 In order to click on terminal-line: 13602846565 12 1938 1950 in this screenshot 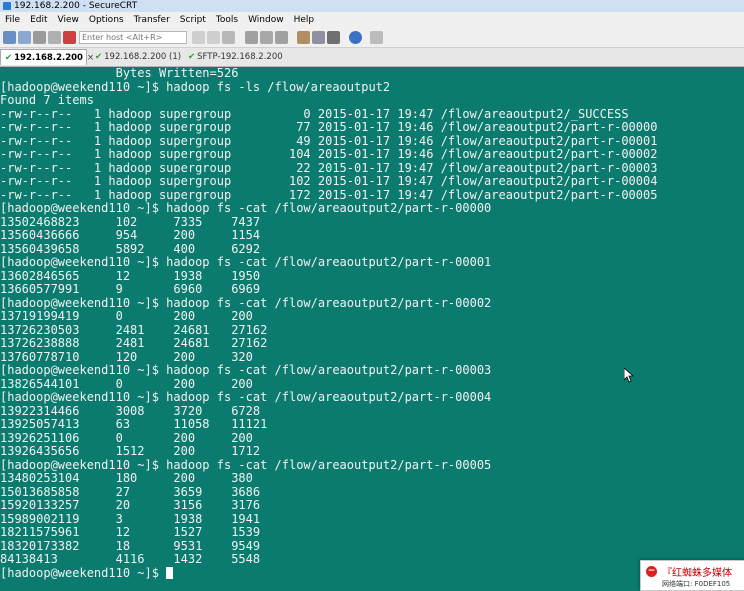, I will do `click(130, 275)`.